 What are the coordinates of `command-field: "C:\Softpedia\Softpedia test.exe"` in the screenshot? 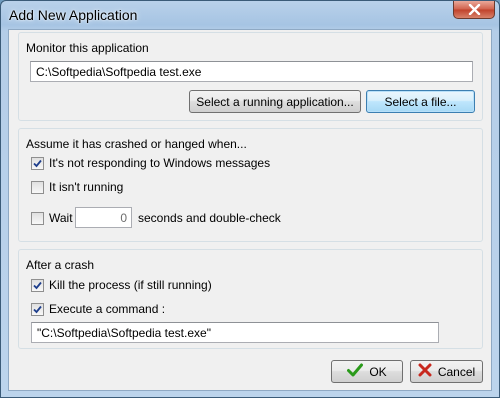 It's located at (235, 332).